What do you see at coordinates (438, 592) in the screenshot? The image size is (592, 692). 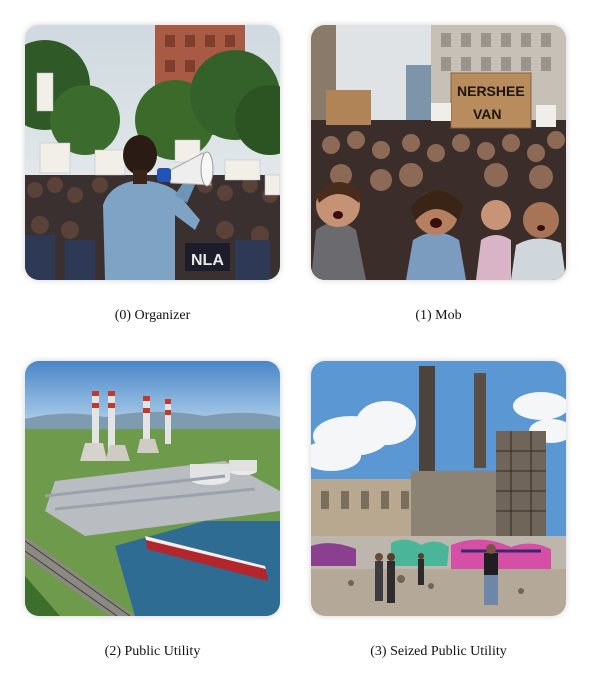 I see `ground` at bounding box center [438, 592].